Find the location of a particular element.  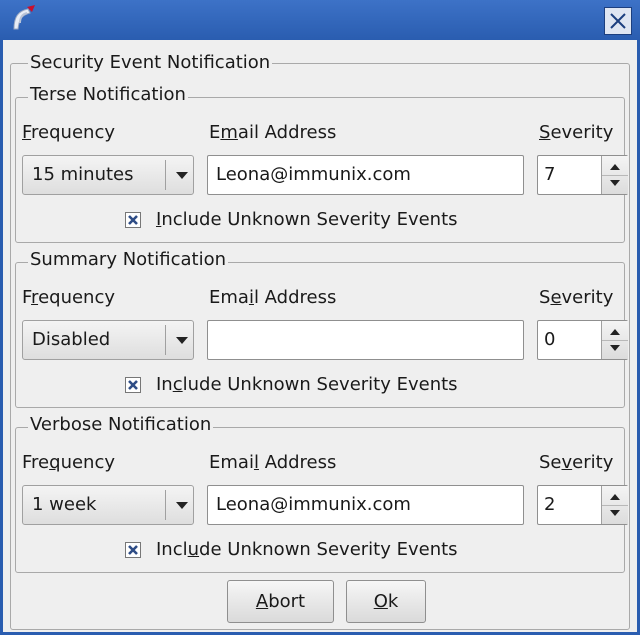

summary-severity-spinbox: 0 is located at coordinates (582, 340).